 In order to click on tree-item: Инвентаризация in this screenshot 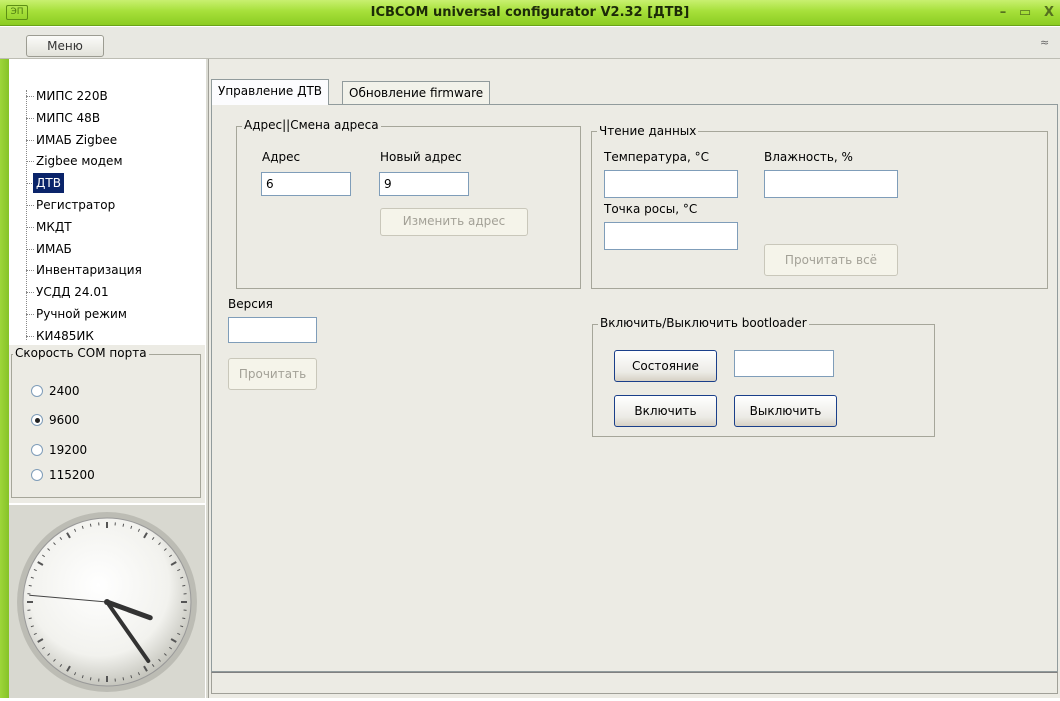, I will do `click(89, 270)`.